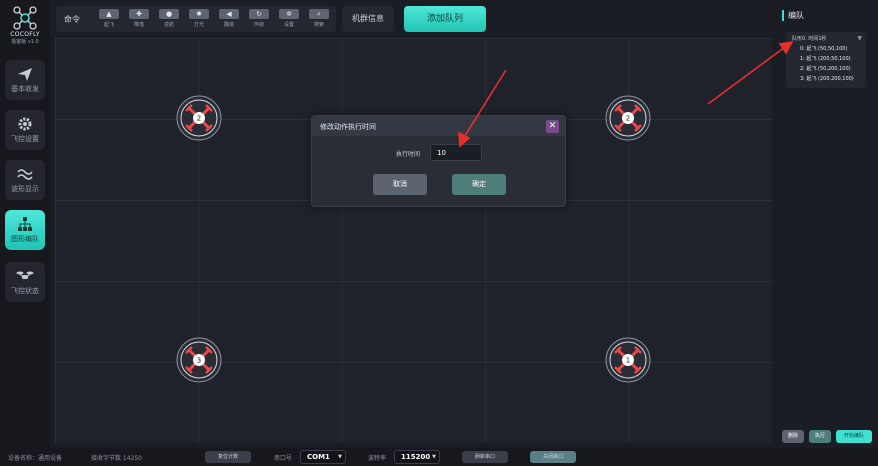 The image size is (878, 466). Describe the element at coordinates (283, 458) in the screenshot. I see `port-label: 串口号` at that location.